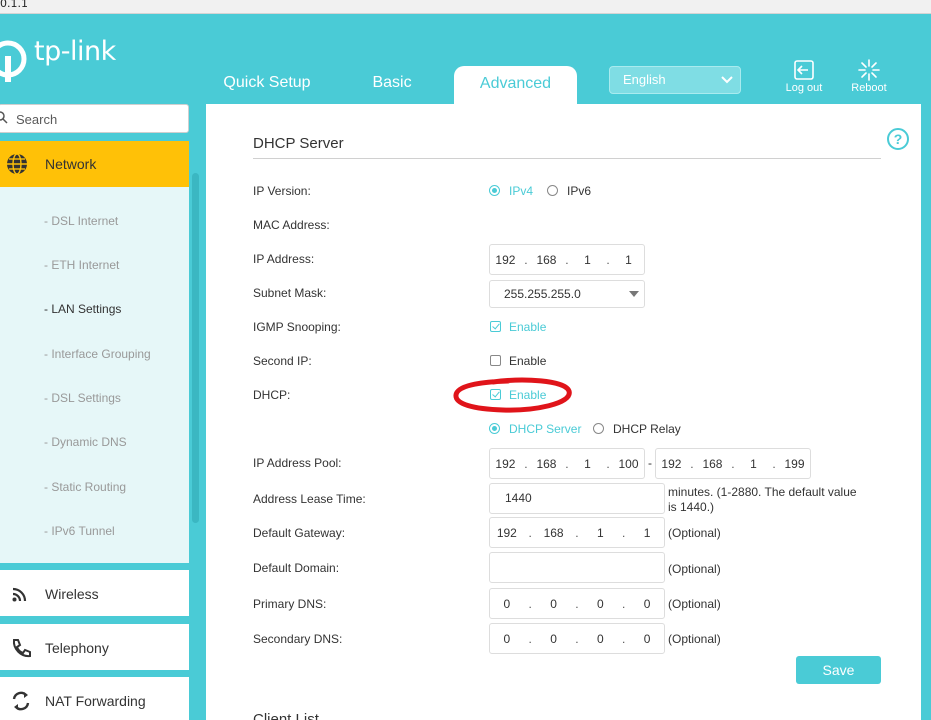  Describe the element at coordinates (286, 715) in the screenshot. I see `client-list-title: Client List` at that location.